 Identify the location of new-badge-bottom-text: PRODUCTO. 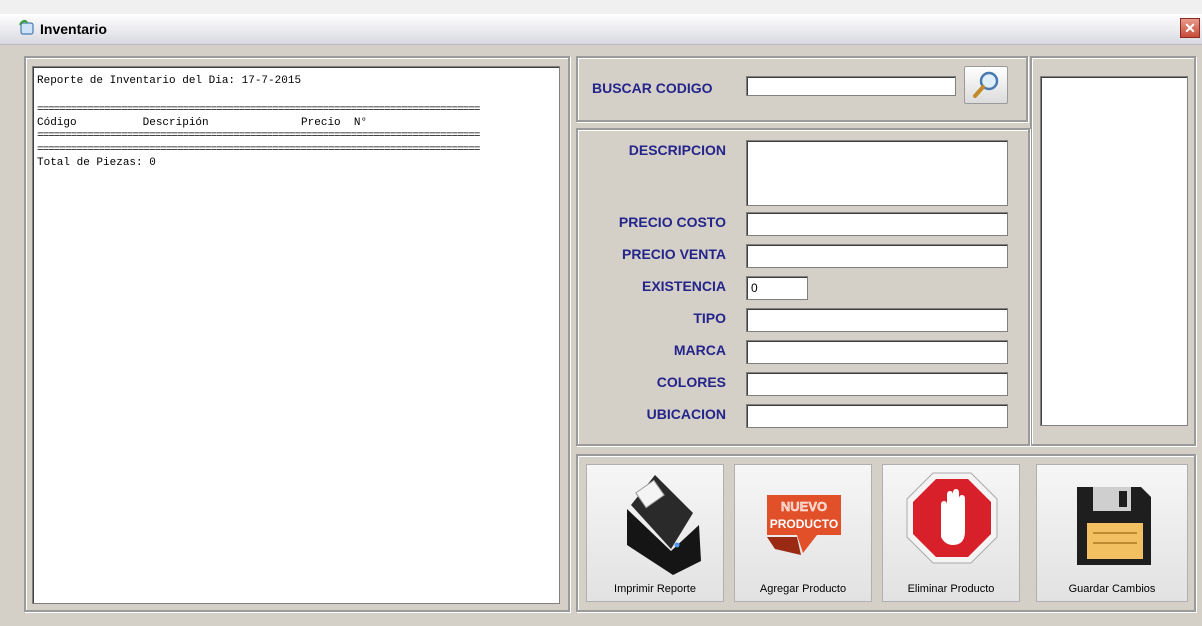
(804, 524).